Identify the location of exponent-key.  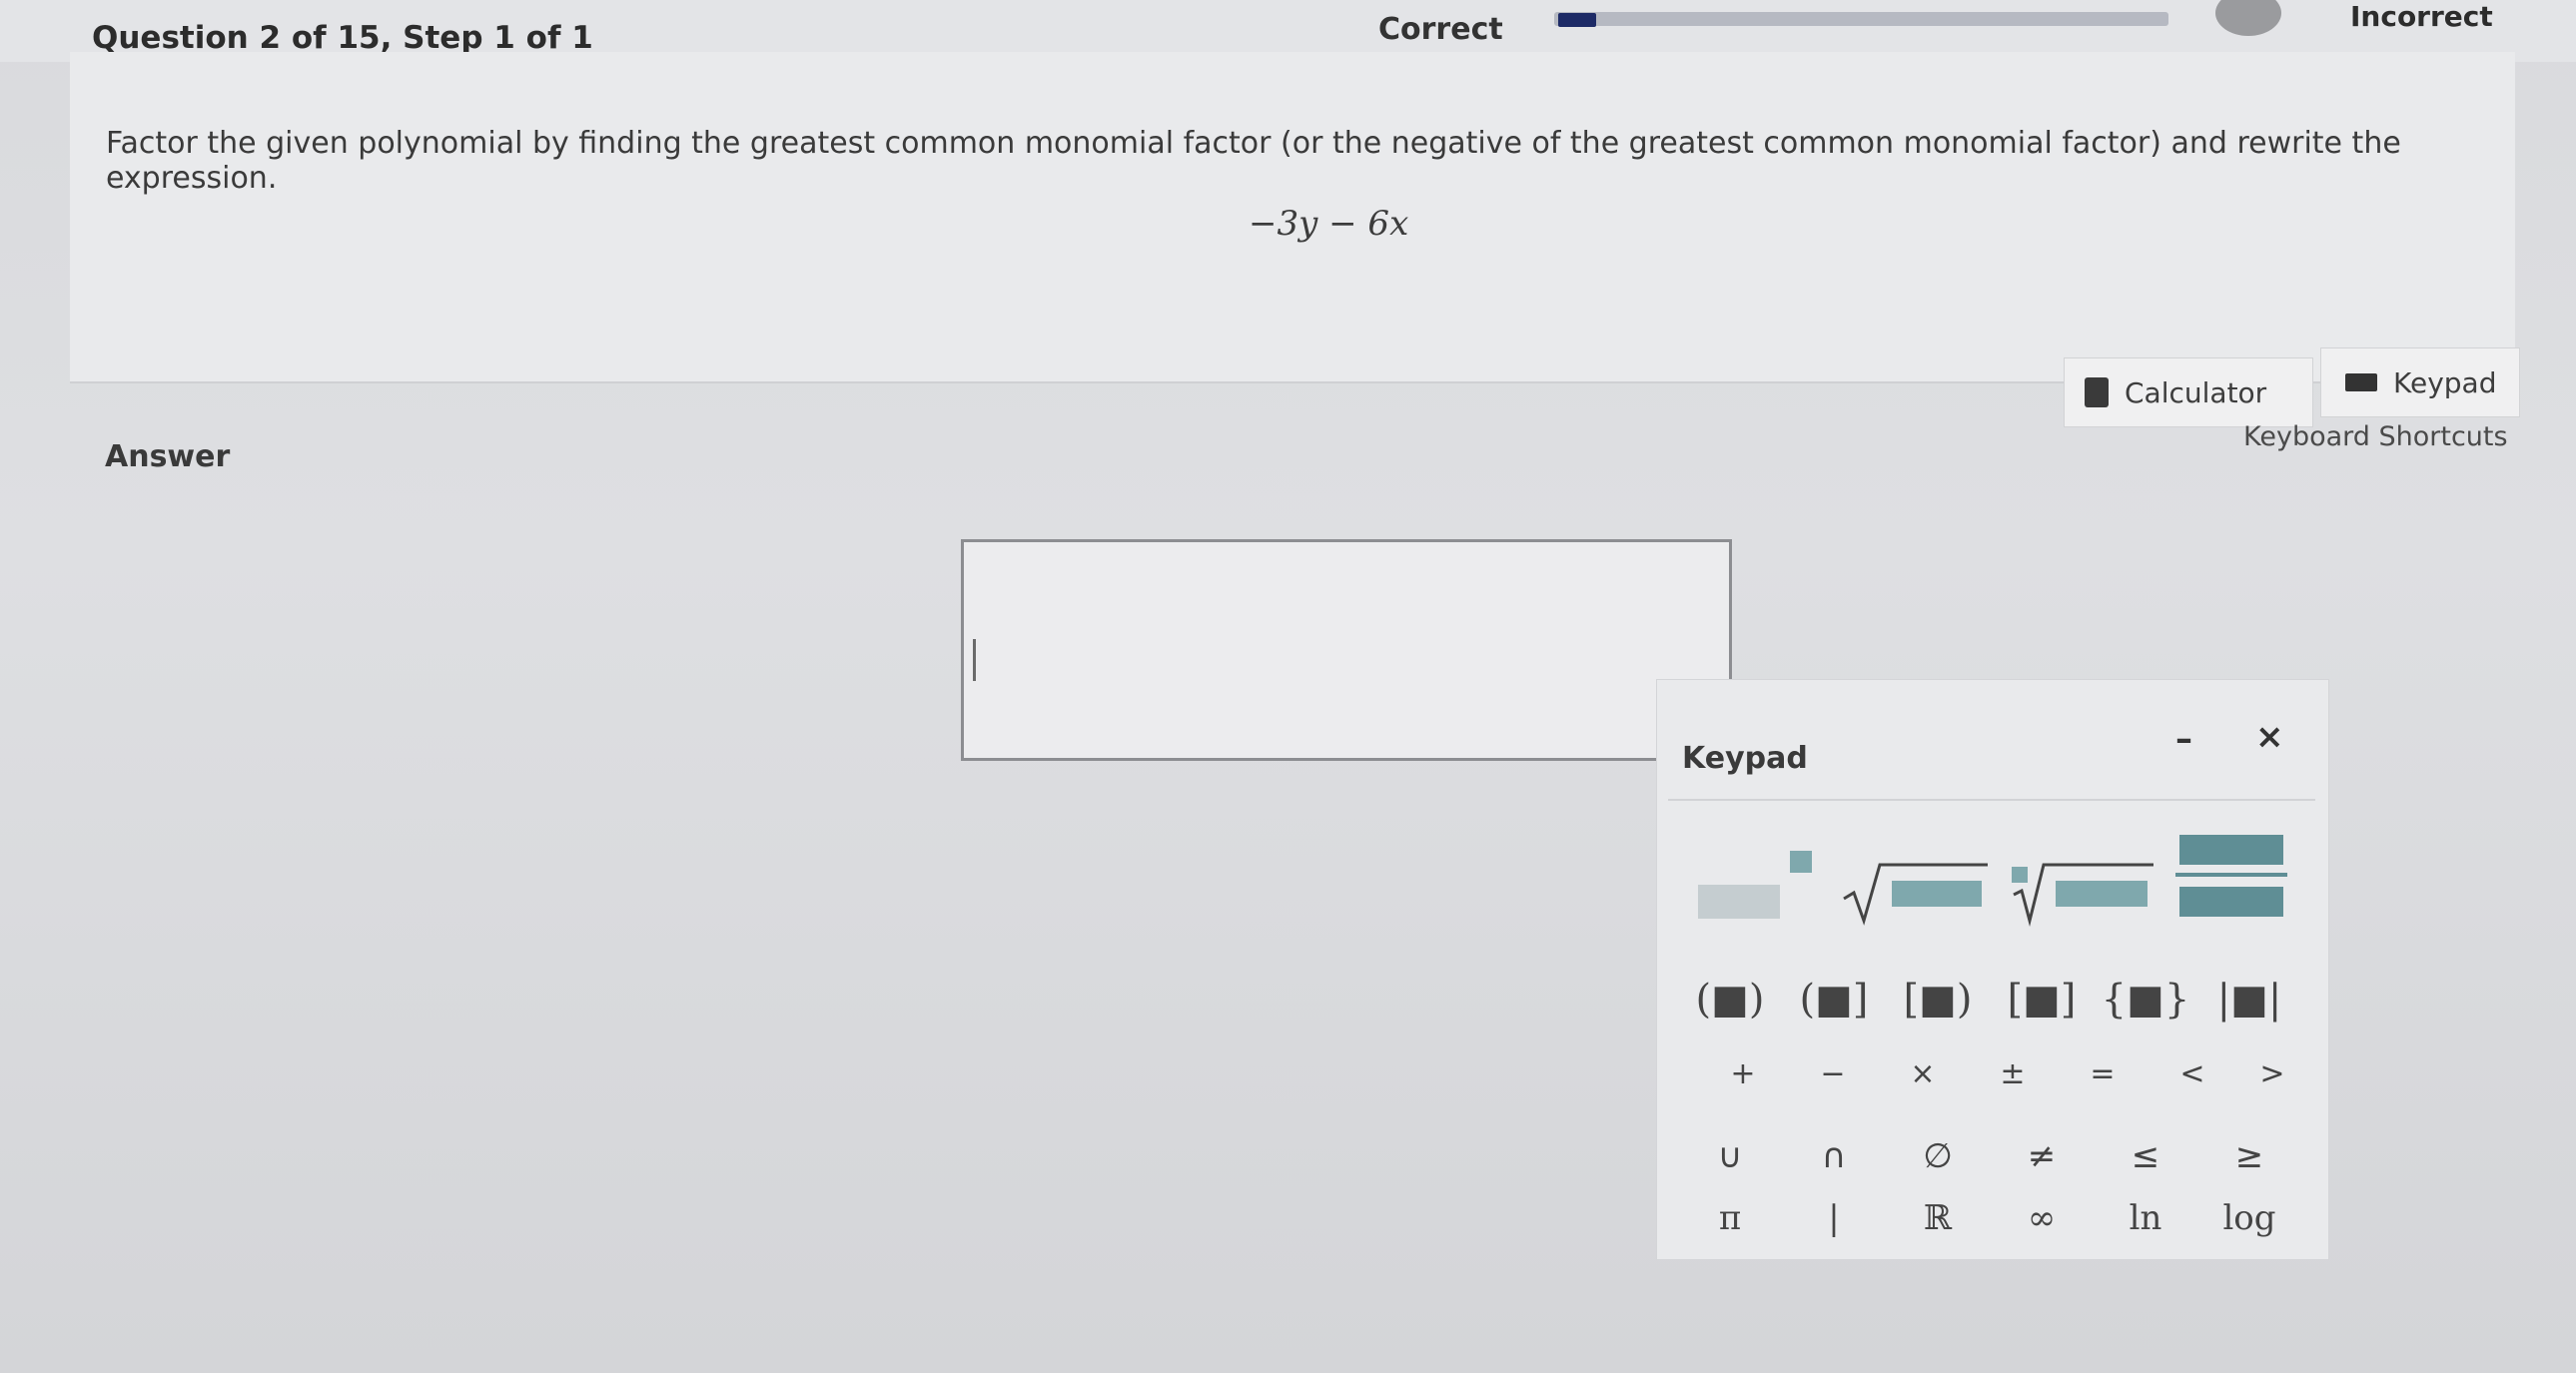
(1757, 874).